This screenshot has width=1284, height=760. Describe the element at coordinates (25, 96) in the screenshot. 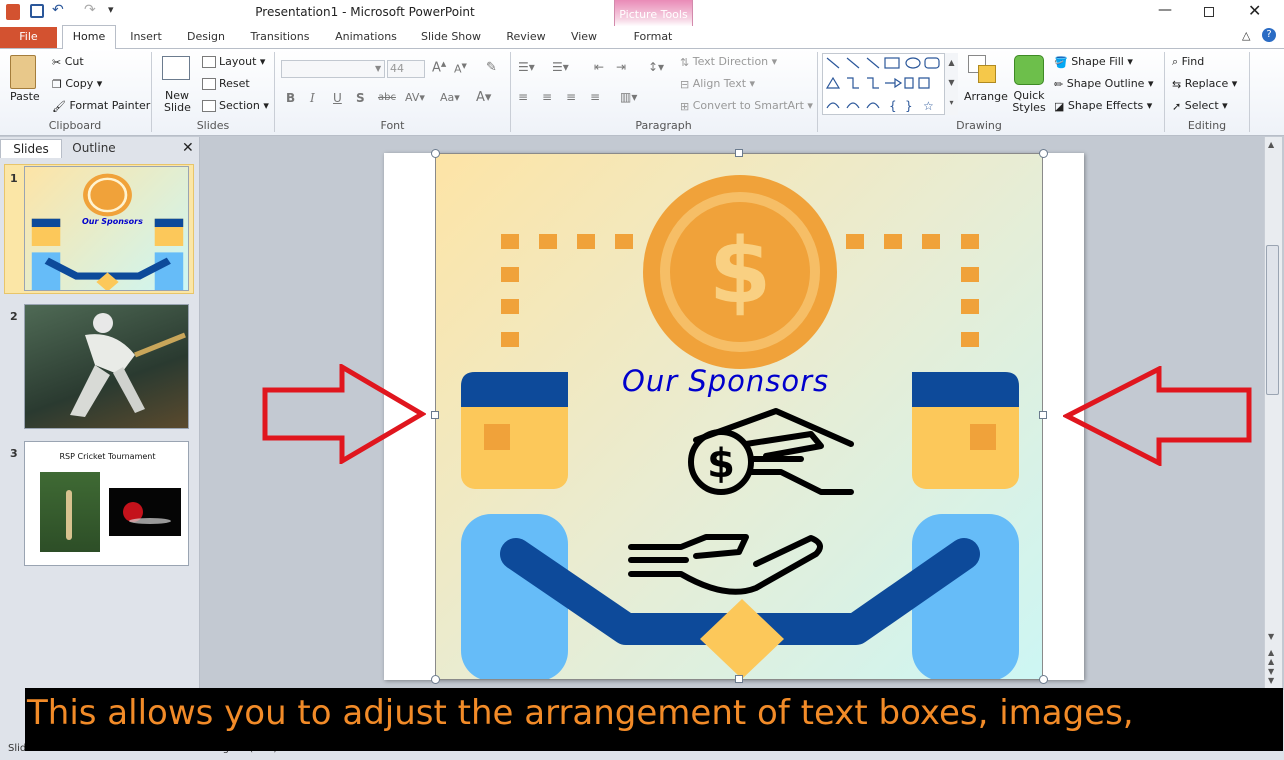

I see `paste-button: Paste` at that location.